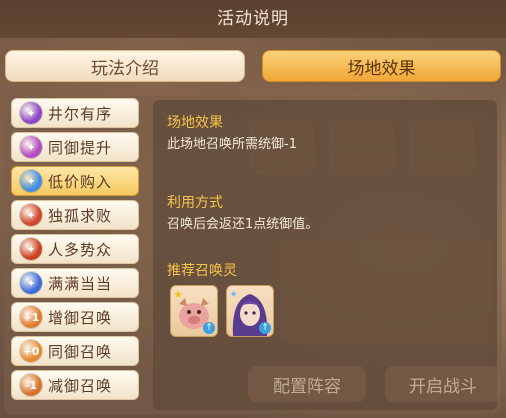 This screenshot has width=506, height=418. I want to click on usage-body: 召唤后会返还1点统御值。, so click(243, 224).